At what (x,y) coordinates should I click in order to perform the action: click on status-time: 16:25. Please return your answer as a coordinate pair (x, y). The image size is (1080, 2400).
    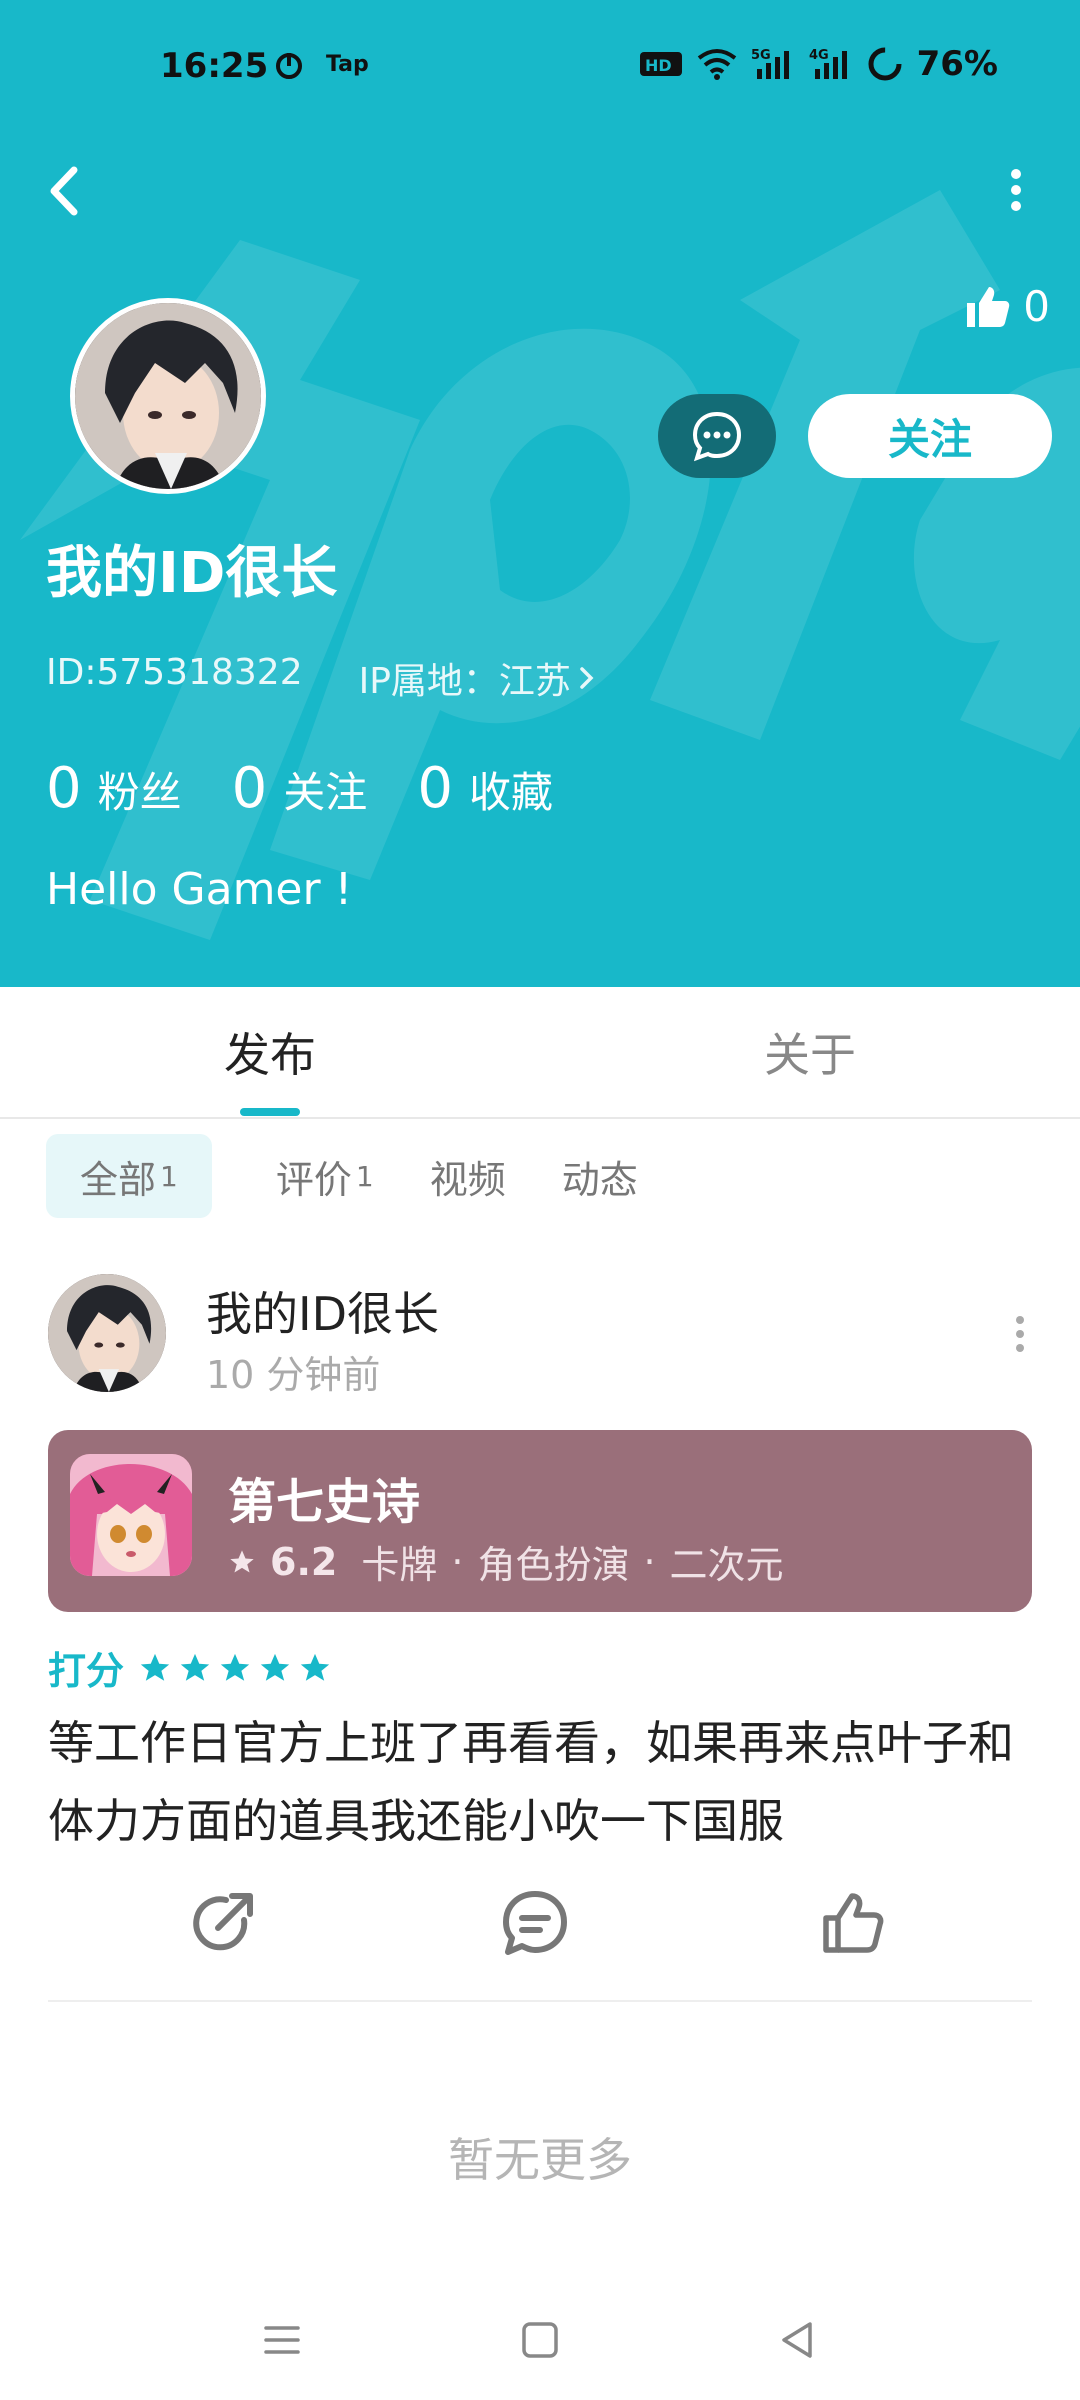
    Looking at the image, I should click on (214, 66).